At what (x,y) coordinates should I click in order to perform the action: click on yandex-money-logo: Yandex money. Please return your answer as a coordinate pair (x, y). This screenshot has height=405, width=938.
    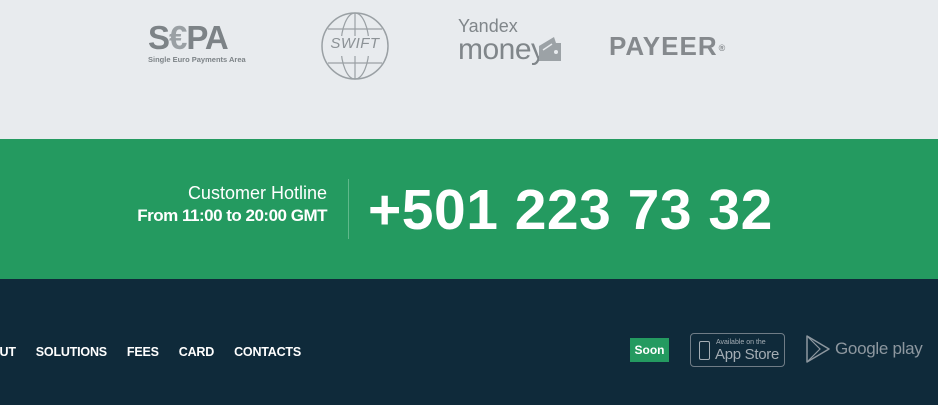
    Looking at the image, I should click on (509, 41).